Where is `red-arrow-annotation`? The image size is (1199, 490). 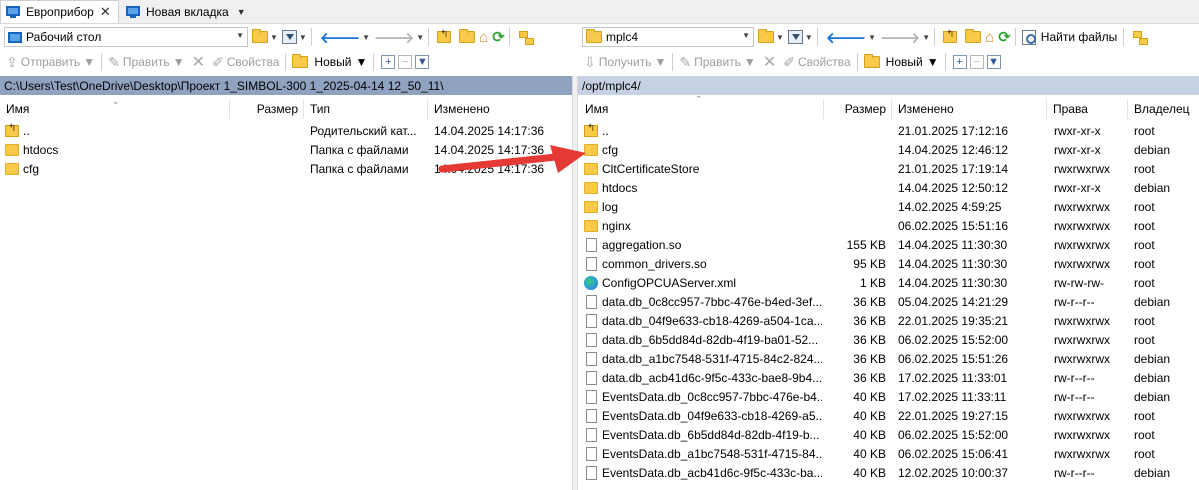
red-arrow-annotation is located at coordinates (512, 159).